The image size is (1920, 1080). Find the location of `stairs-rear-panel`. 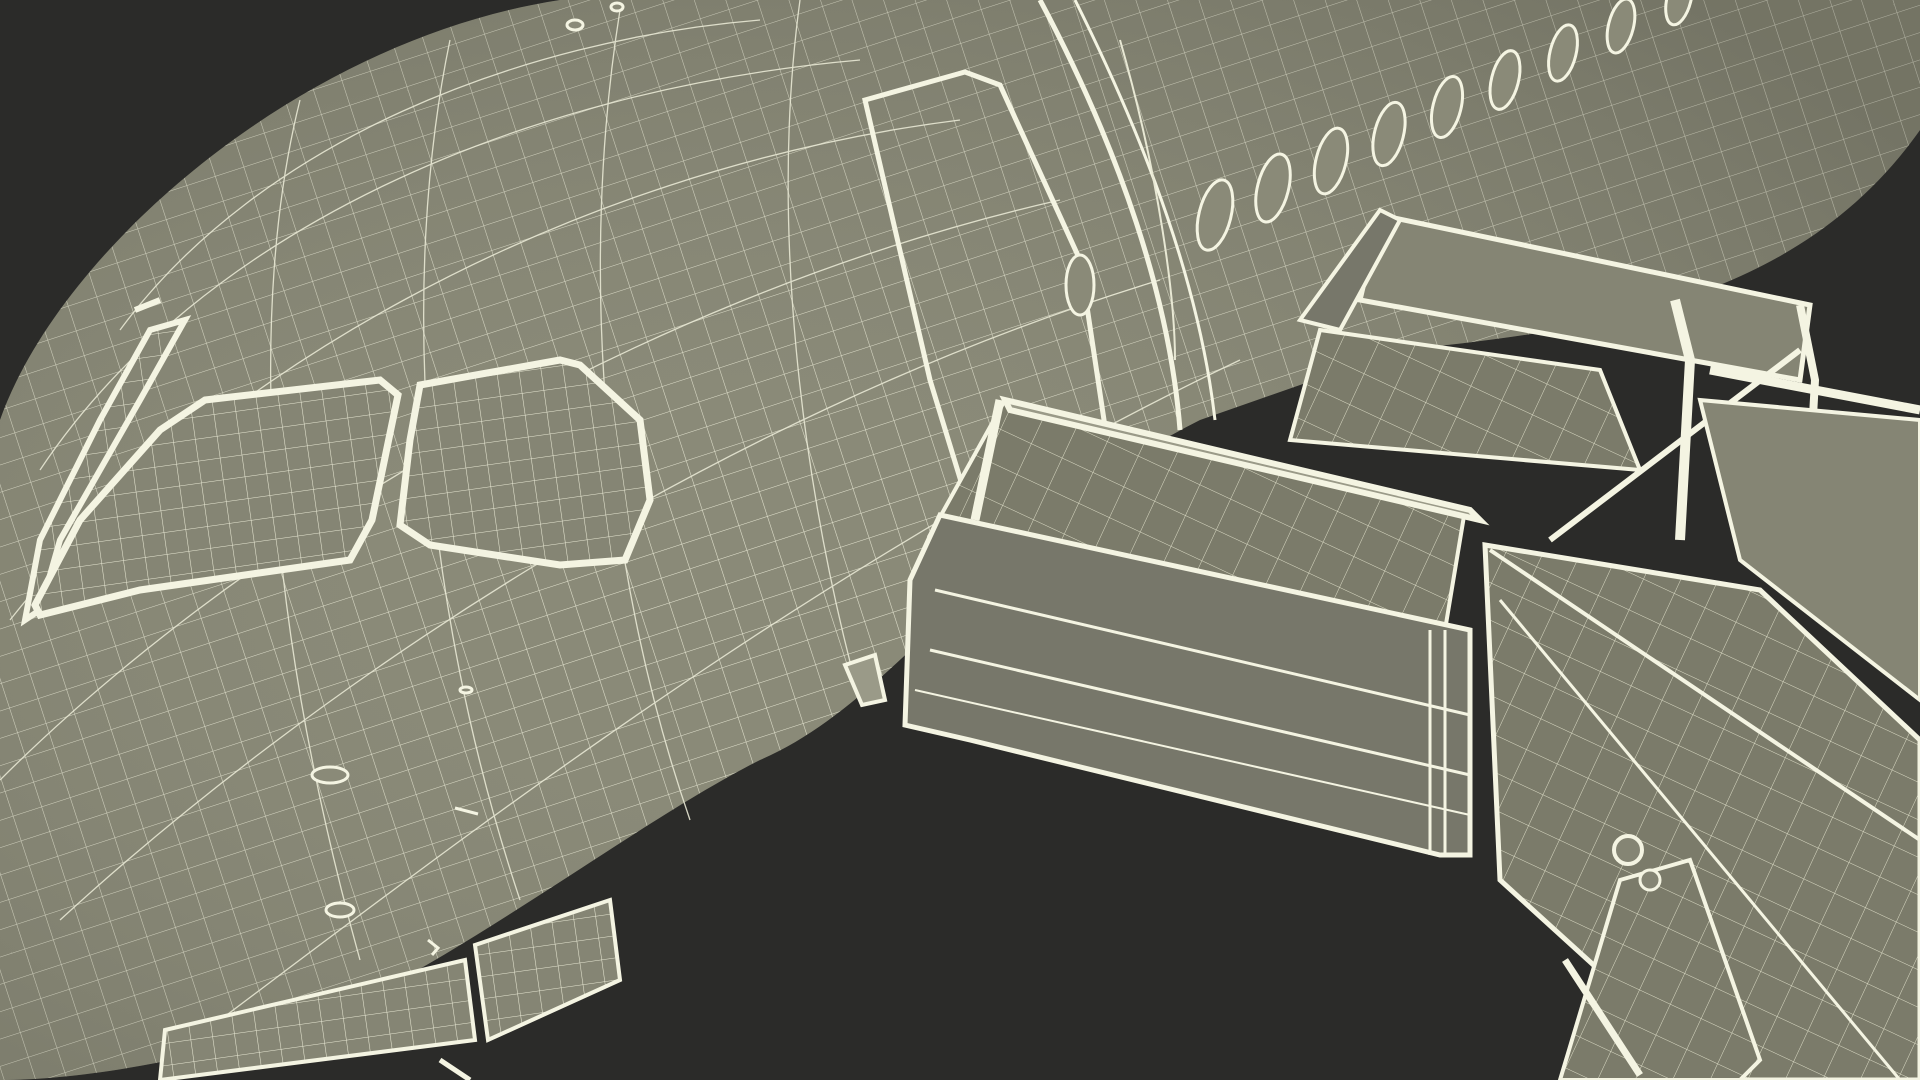

stairs-rear-panel is located at coordinates (1465, 400).